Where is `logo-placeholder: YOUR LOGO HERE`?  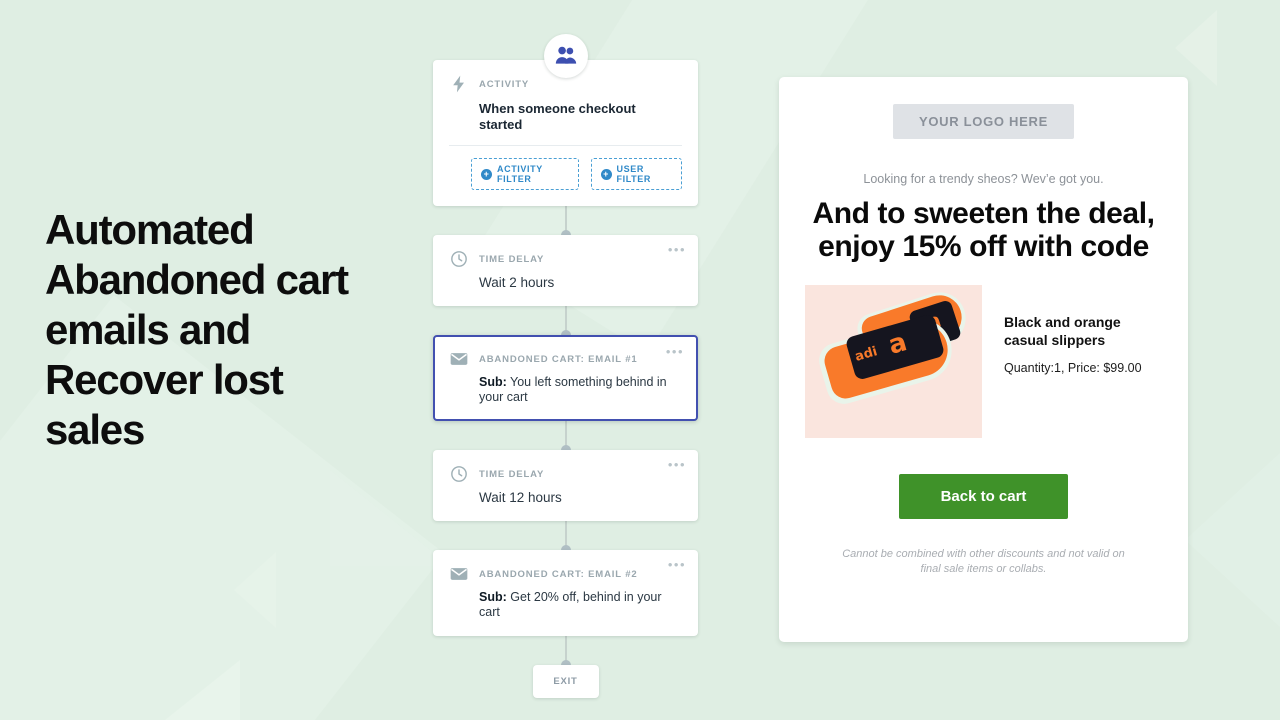 logo-placeholder: YOUR LOGO HERE is located at coordinates (983, 121).